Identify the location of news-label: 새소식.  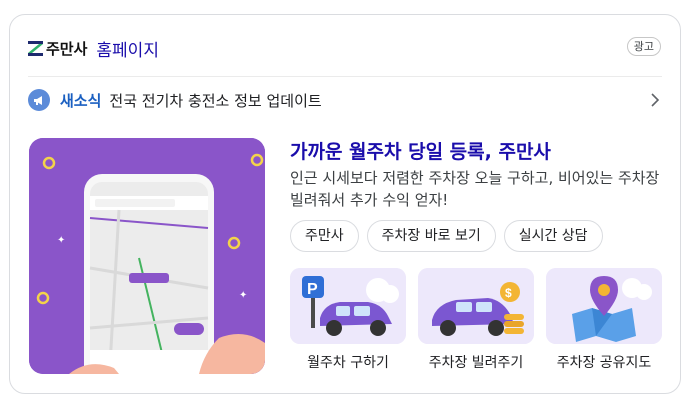
(81, 100).